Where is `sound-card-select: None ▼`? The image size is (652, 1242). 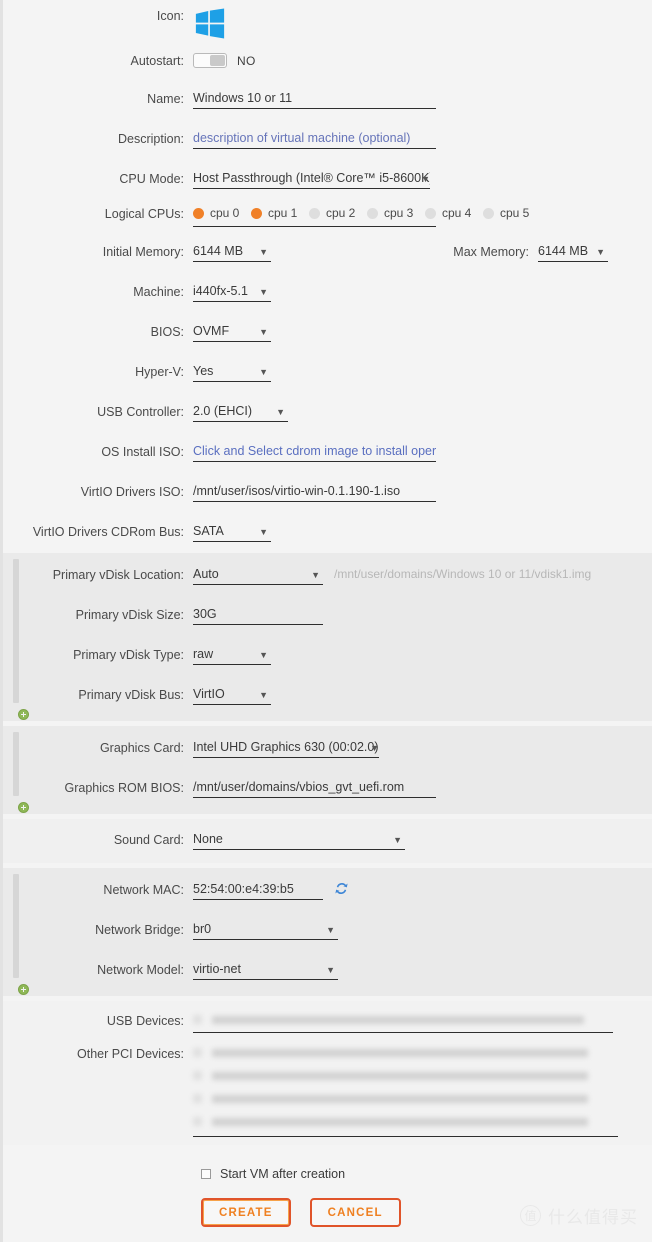 sound-card-select: None ▼ is located at coordinates (299, 841).